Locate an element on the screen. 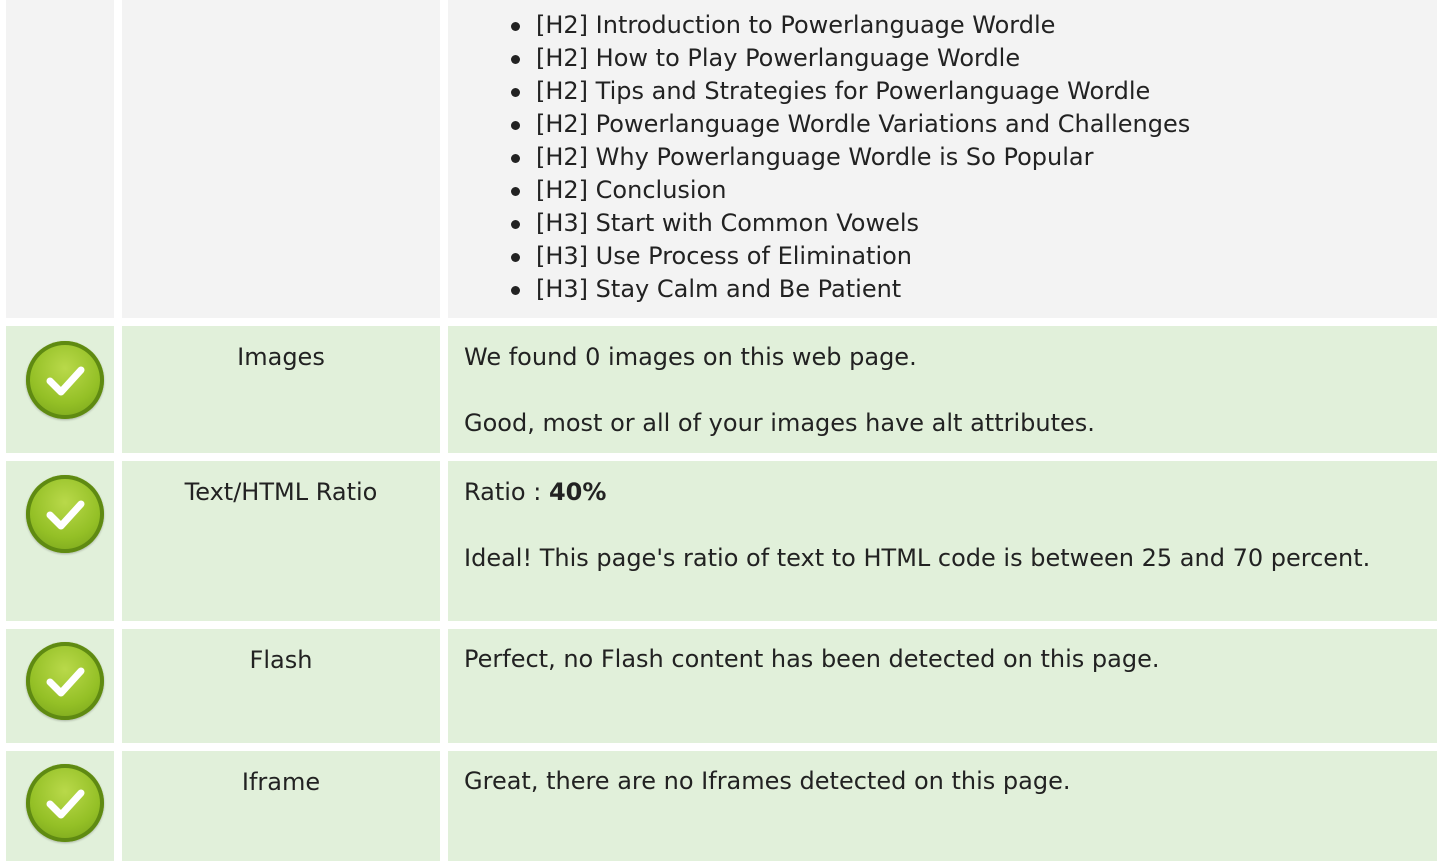 Image resolution: width=1443 pixels, height=861 pixels. images-label-cell: Images is located at coordinates (281, 389).